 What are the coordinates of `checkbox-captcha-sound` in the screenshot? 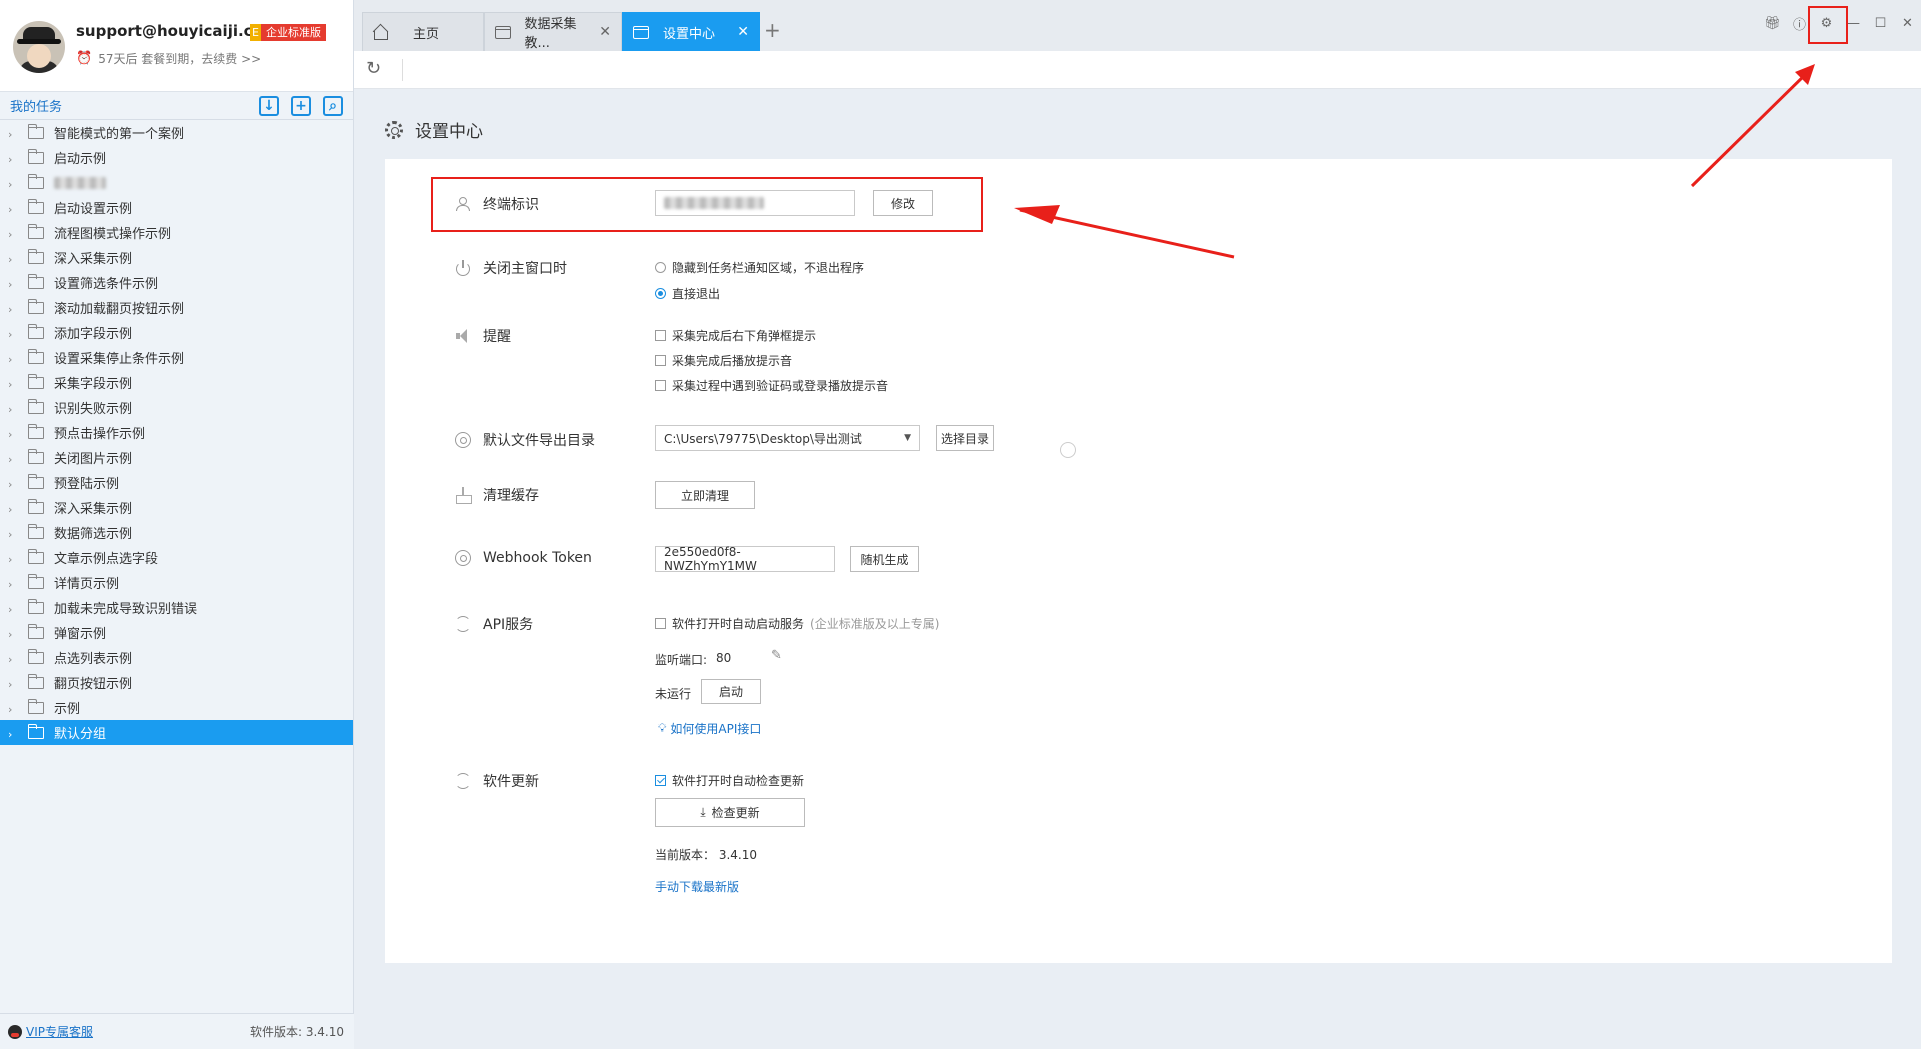 It's located at (660, 385).